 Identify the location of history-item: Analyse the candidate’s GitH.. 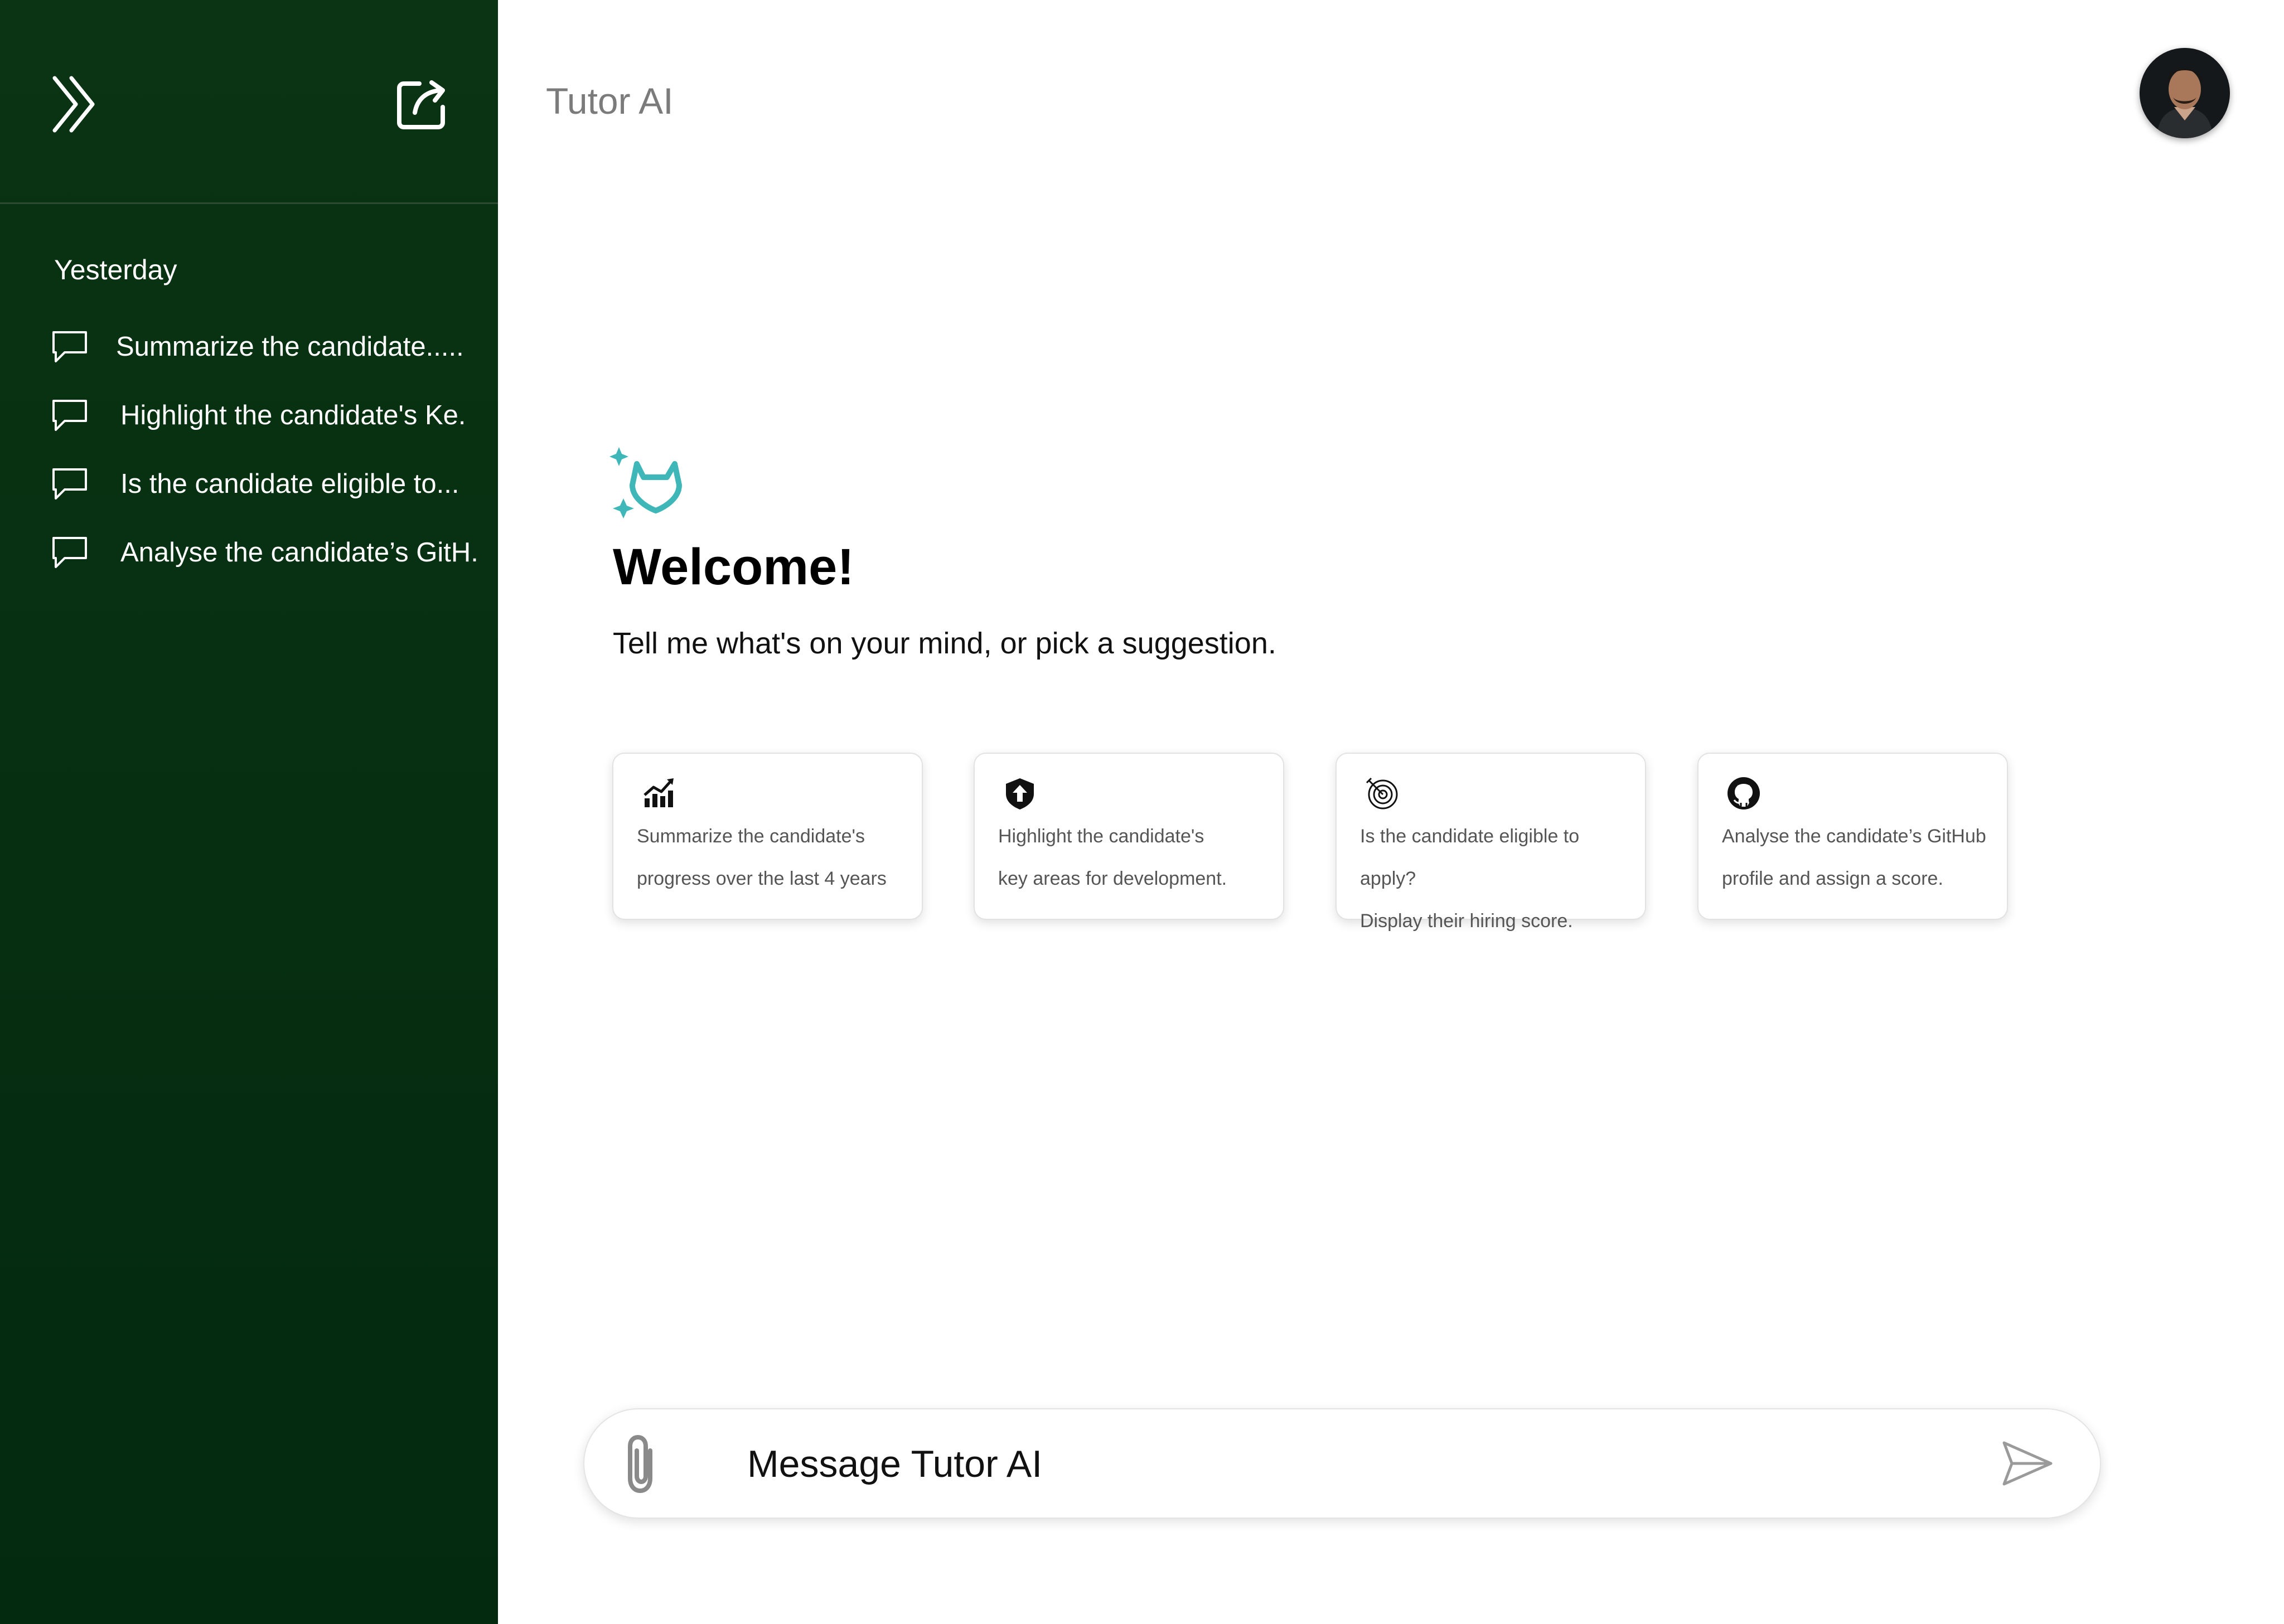
(270, 552).